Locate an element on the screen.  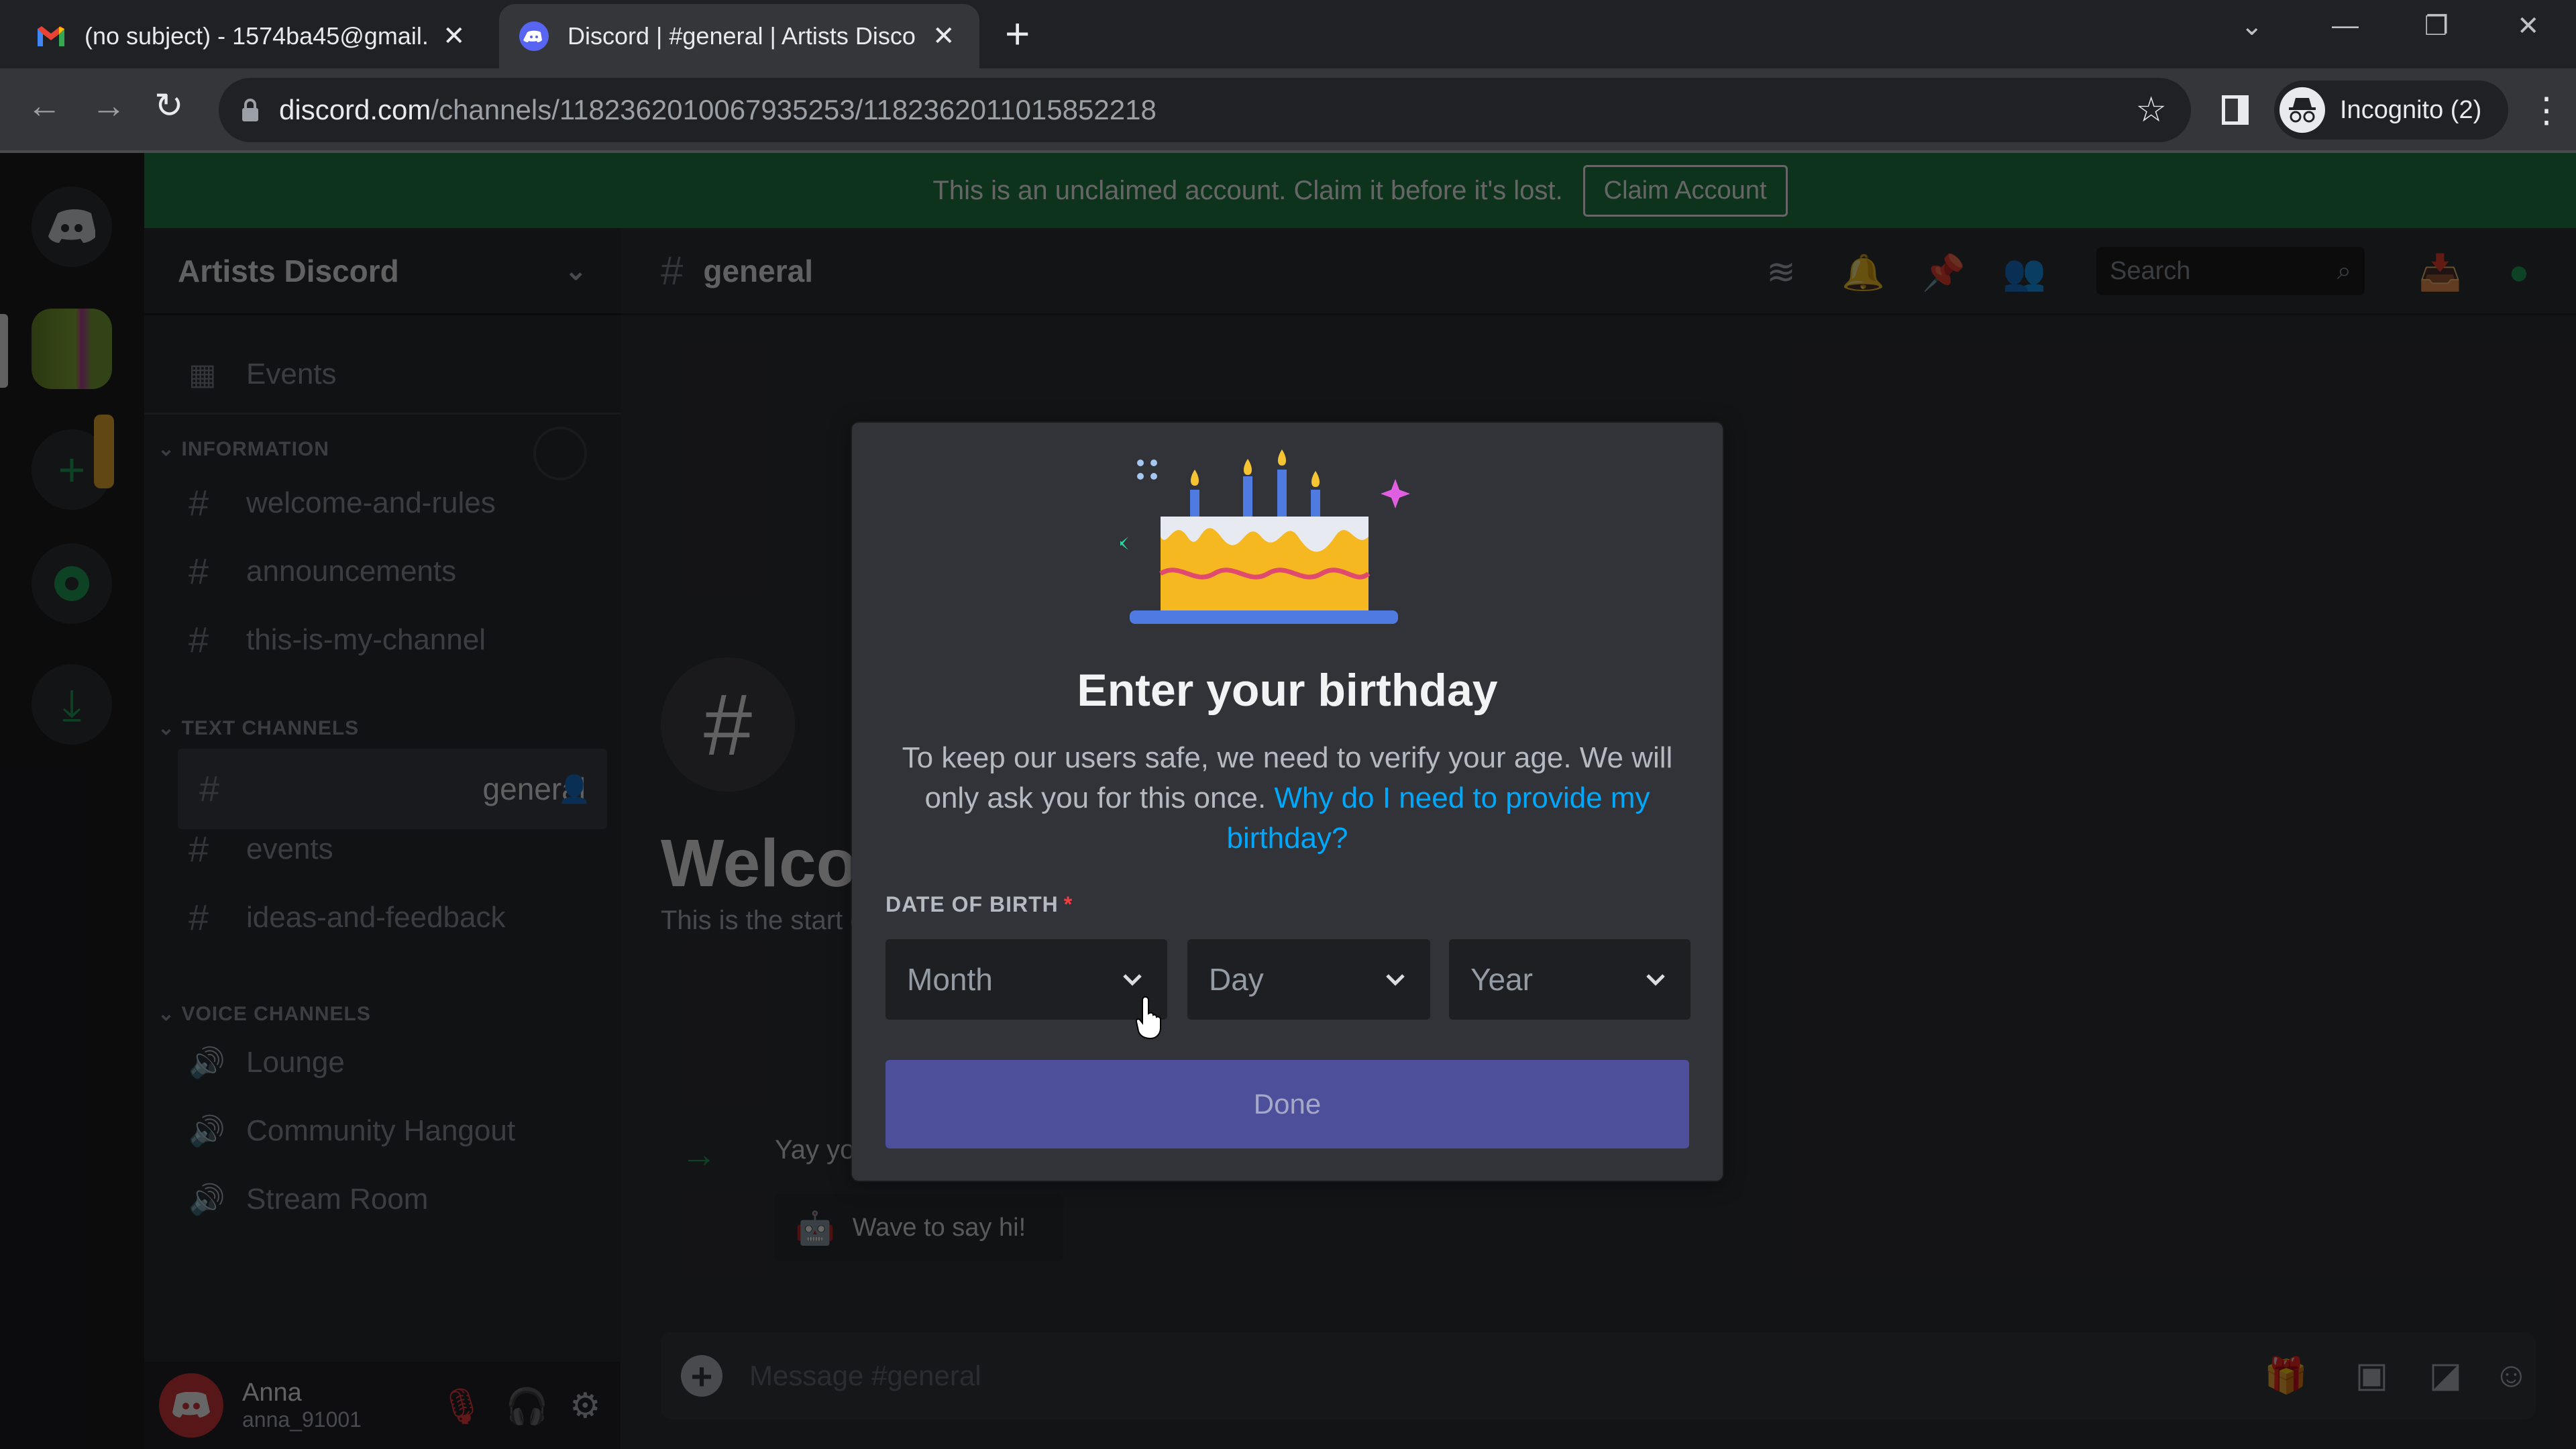
day-placeholder: Day is located at coordinates (1236, 979).